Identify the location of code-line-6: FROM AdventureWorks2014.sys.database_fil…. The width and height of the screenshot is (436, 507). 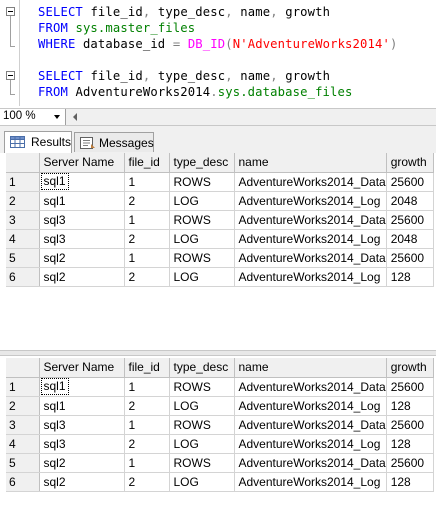
(195, 92).